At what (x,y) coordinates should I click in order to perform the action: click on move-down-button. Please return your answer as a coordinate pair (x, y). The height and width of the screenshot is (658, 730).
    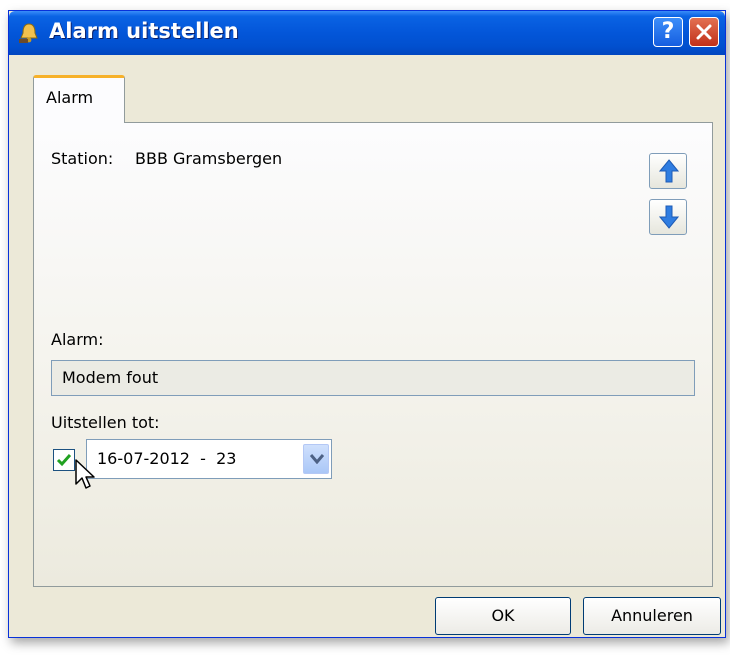
    Looking at the image, I should click on (668, 217).